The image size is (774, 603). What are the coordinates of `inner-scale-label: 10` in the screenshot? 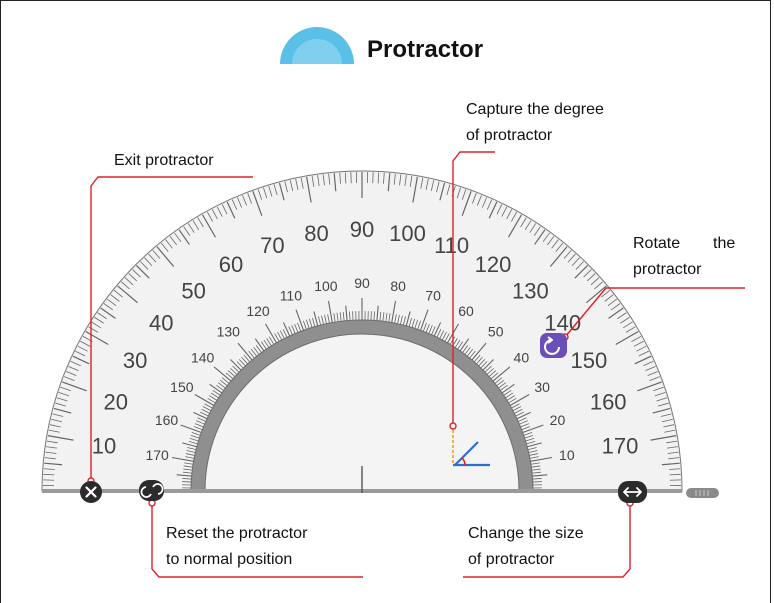 It's located at (567, 455).